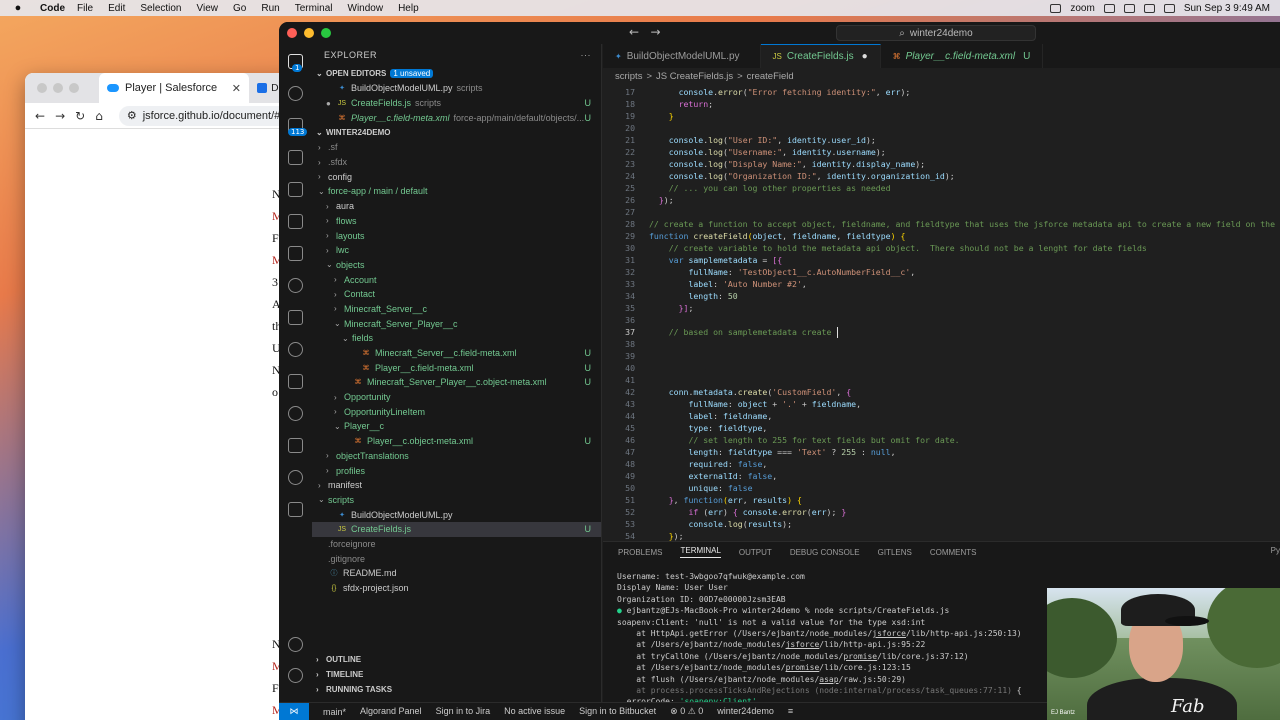  What do you see at coordinates (391, 711) in the screenshot?
I see `status-item: Algorand Panel` at bounding box center [391, 711].